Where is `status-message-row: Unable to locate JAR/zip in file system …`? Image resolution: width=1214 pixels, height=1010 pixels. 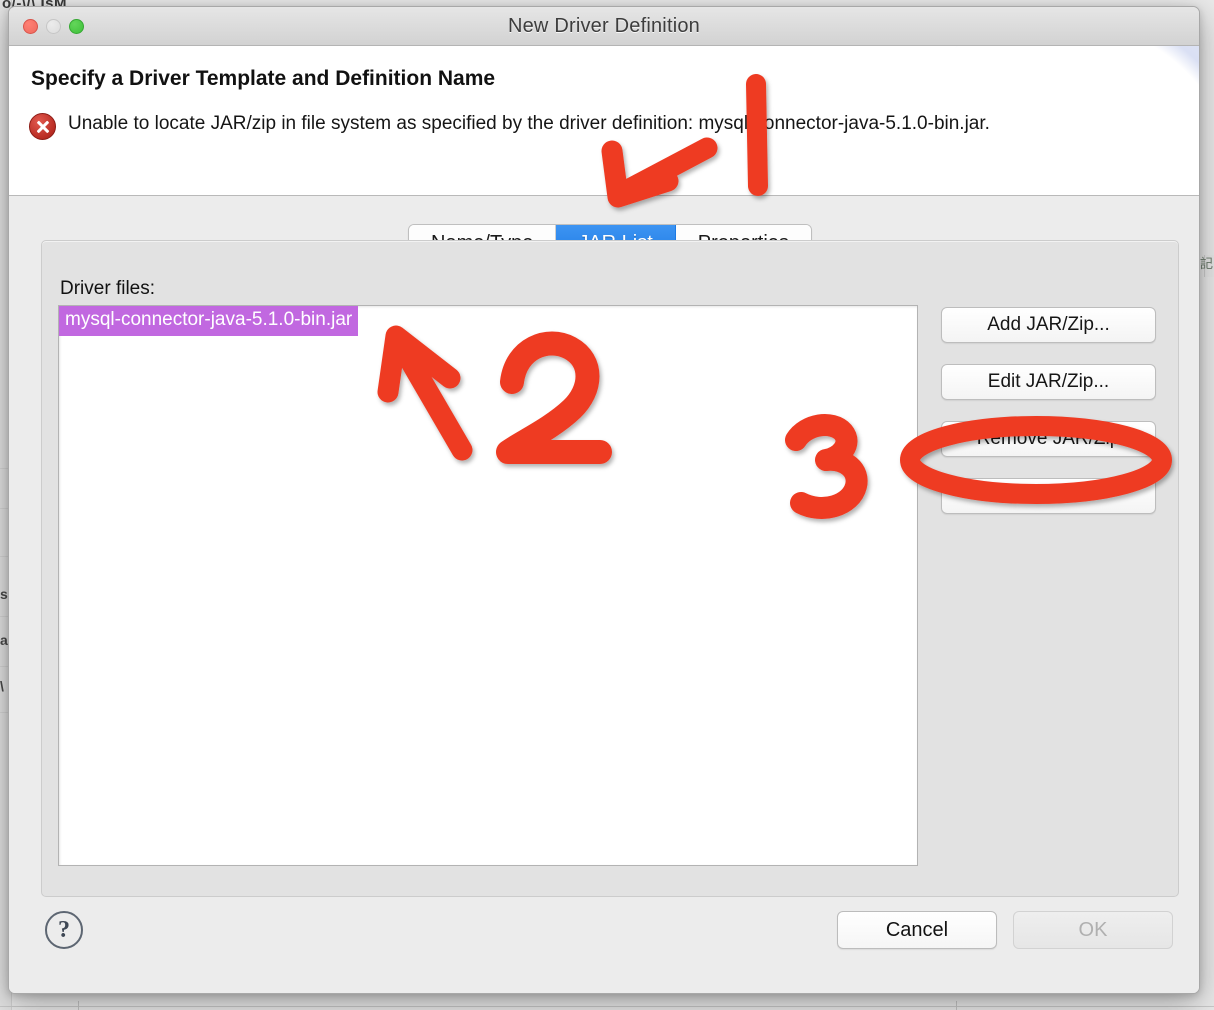
status-message-row: Unable to locate JAR/zip in file system … is located at coordinates (554, 125).